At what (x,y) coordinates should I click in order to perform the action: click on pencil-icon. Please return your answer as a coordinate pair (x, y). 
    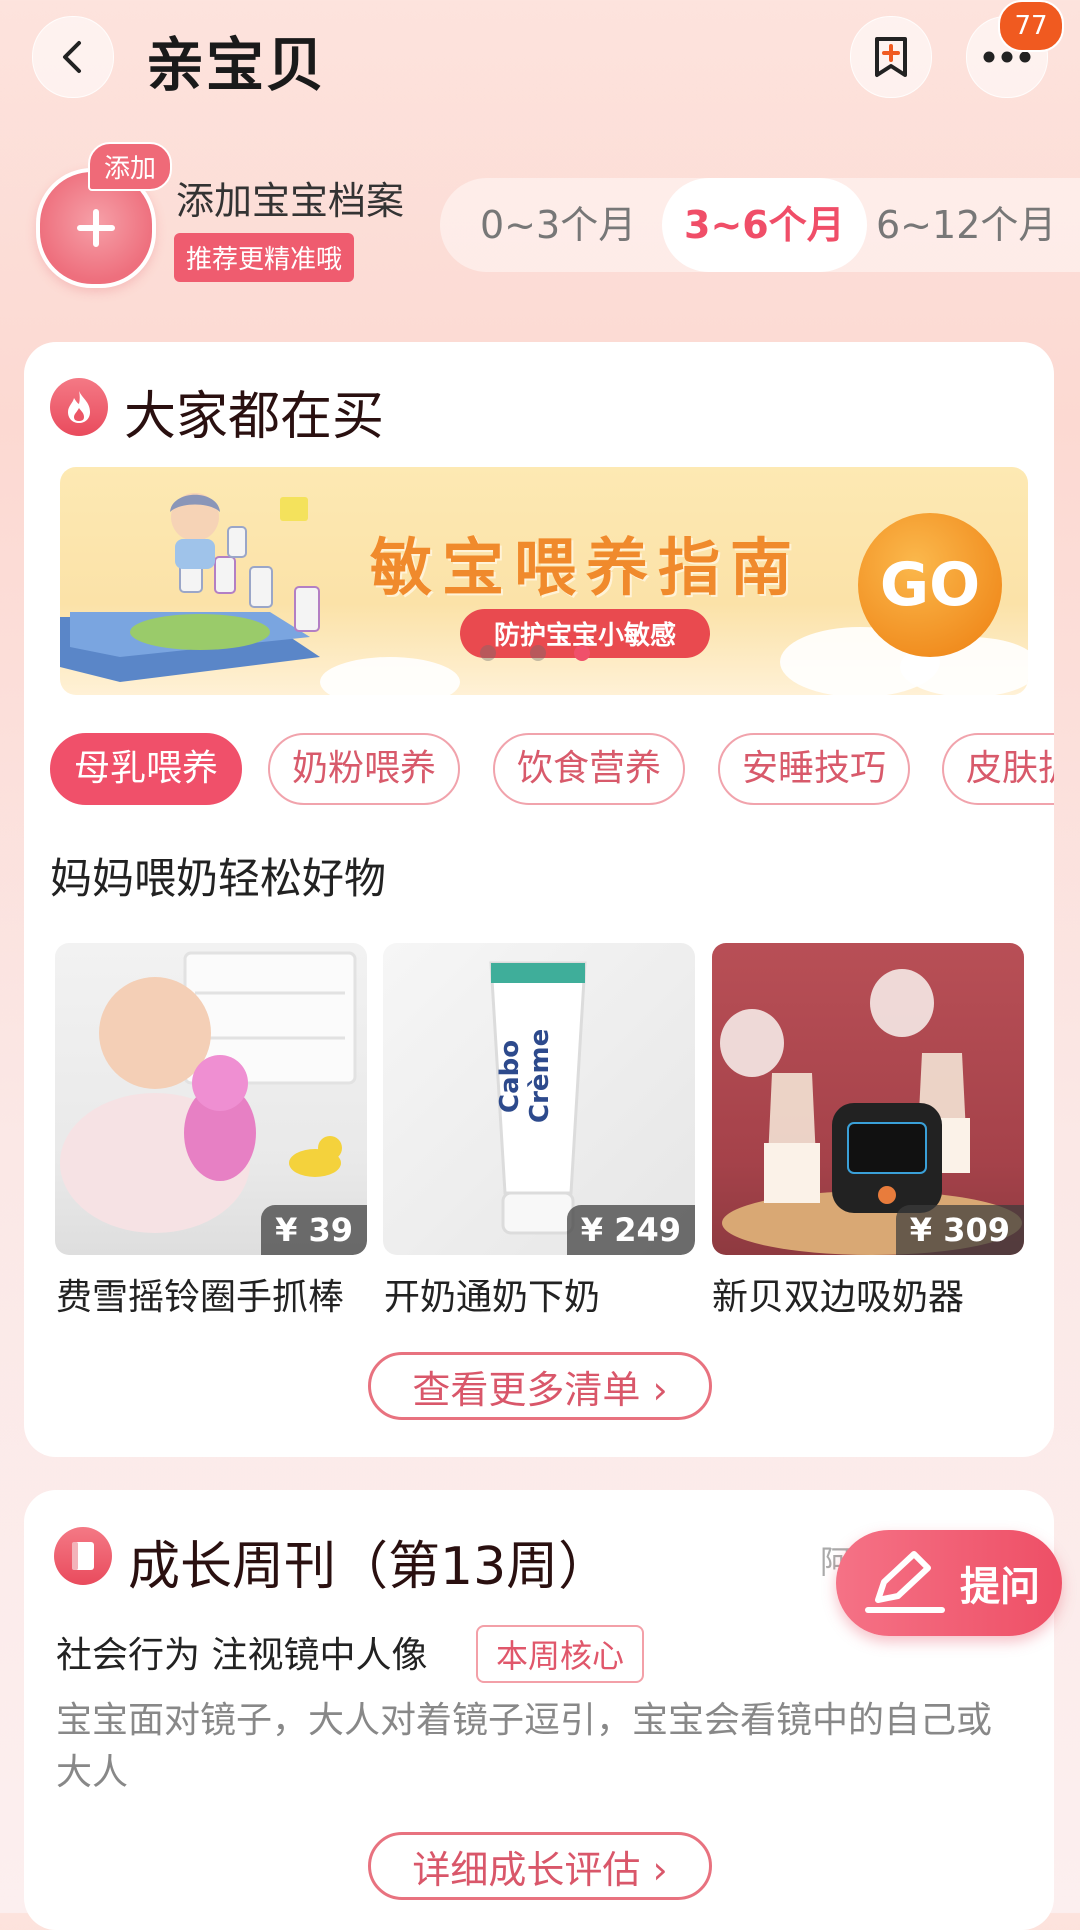
    Looking at the image, I should click on (905, 1582).